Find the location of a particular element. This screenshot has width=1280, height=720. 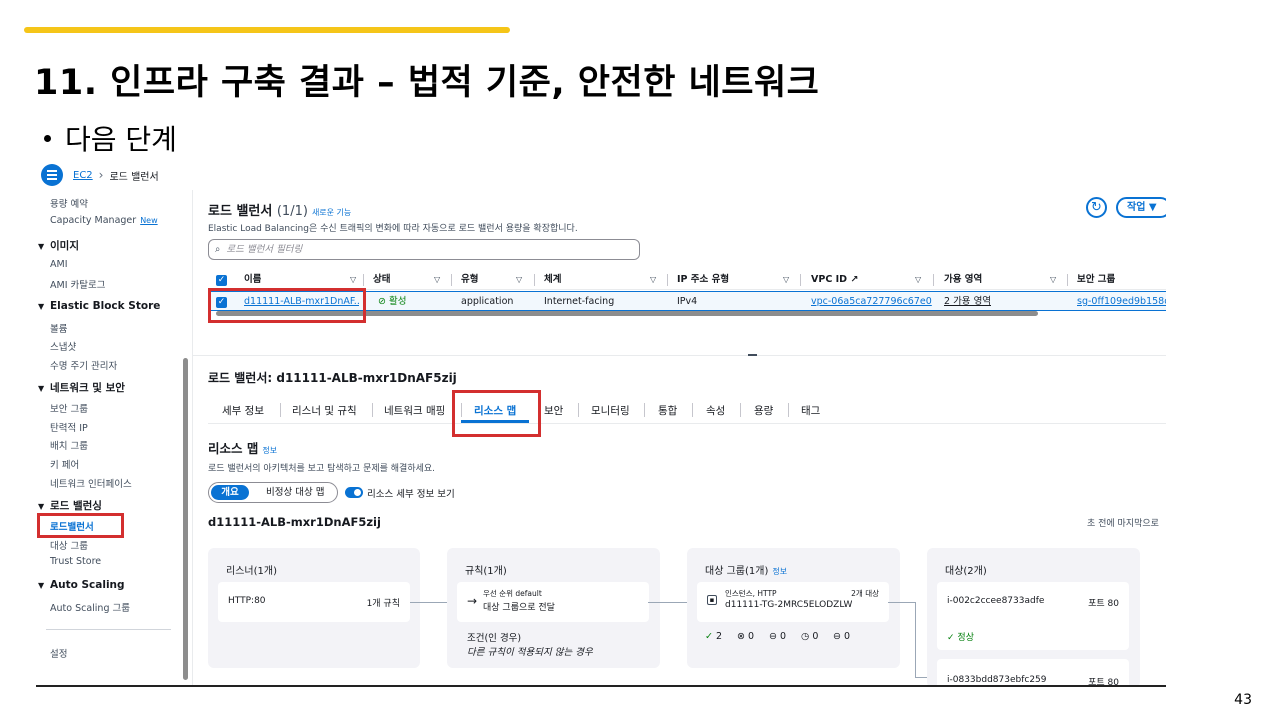

sidebar-divider is located at coordinates (108, 629).